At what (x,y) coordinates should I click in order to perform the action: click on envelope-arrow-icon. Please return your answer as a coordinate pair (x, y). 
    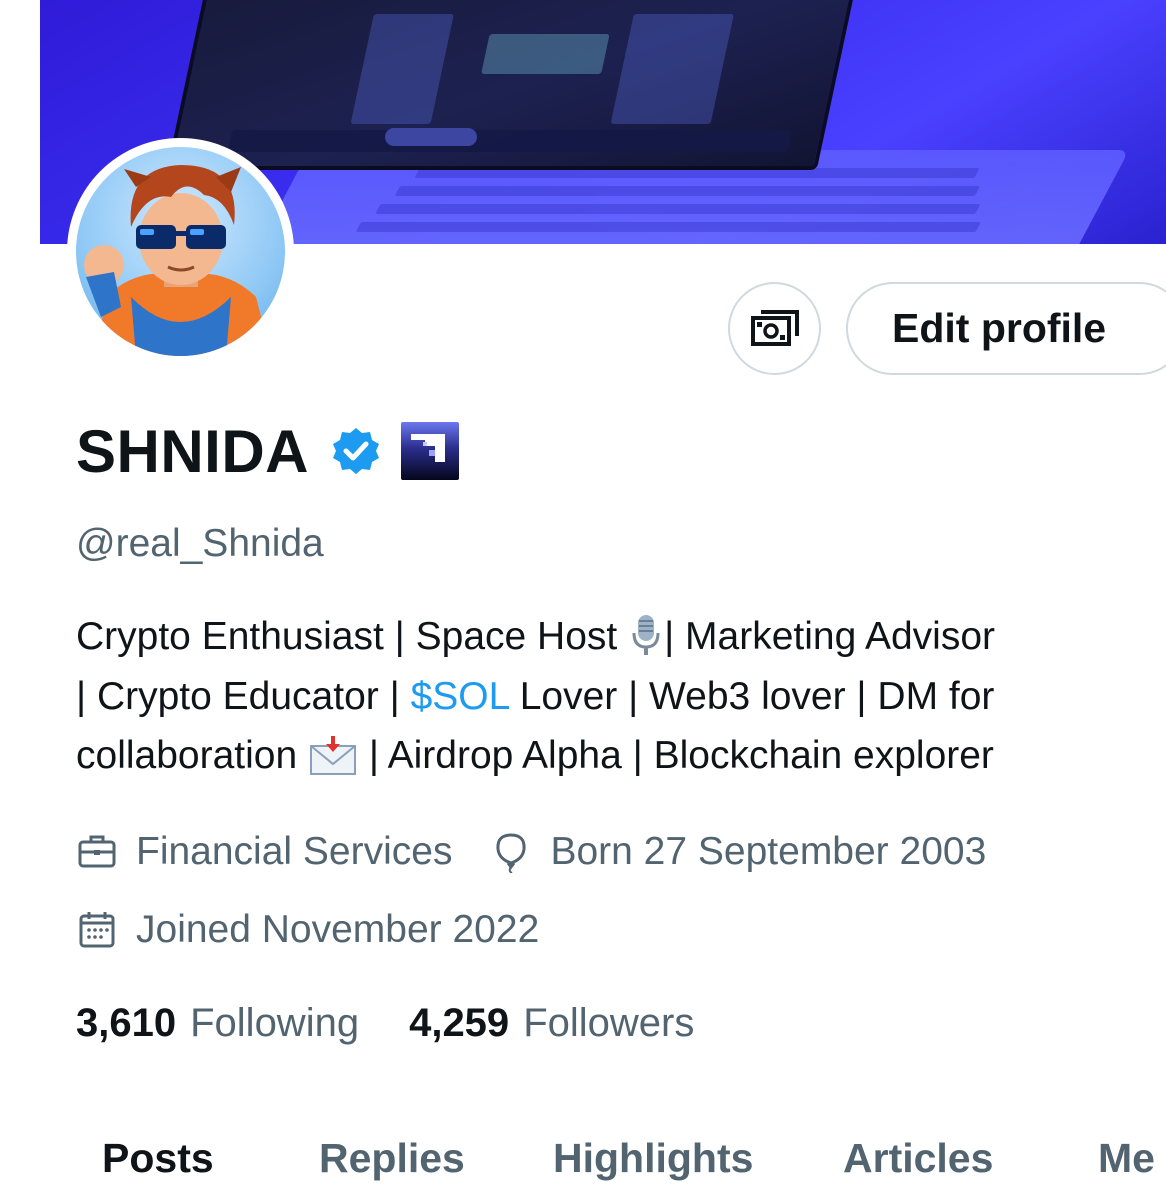
    Looking at the image, I should click on (333, 754).